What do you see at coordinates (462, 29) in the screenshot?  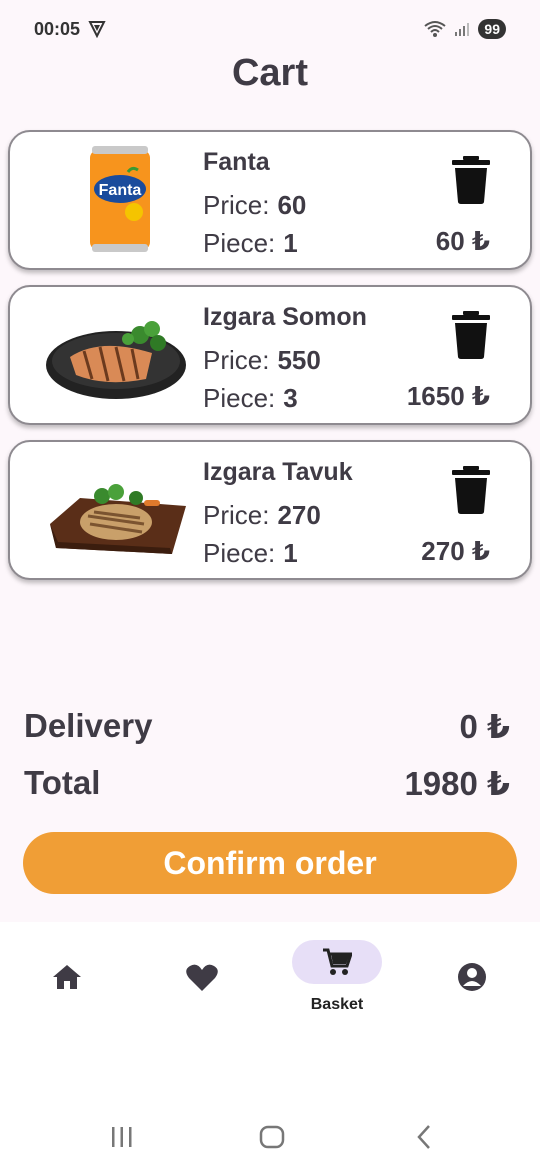 I see `signal-icon` at bounding box center [462, 29].